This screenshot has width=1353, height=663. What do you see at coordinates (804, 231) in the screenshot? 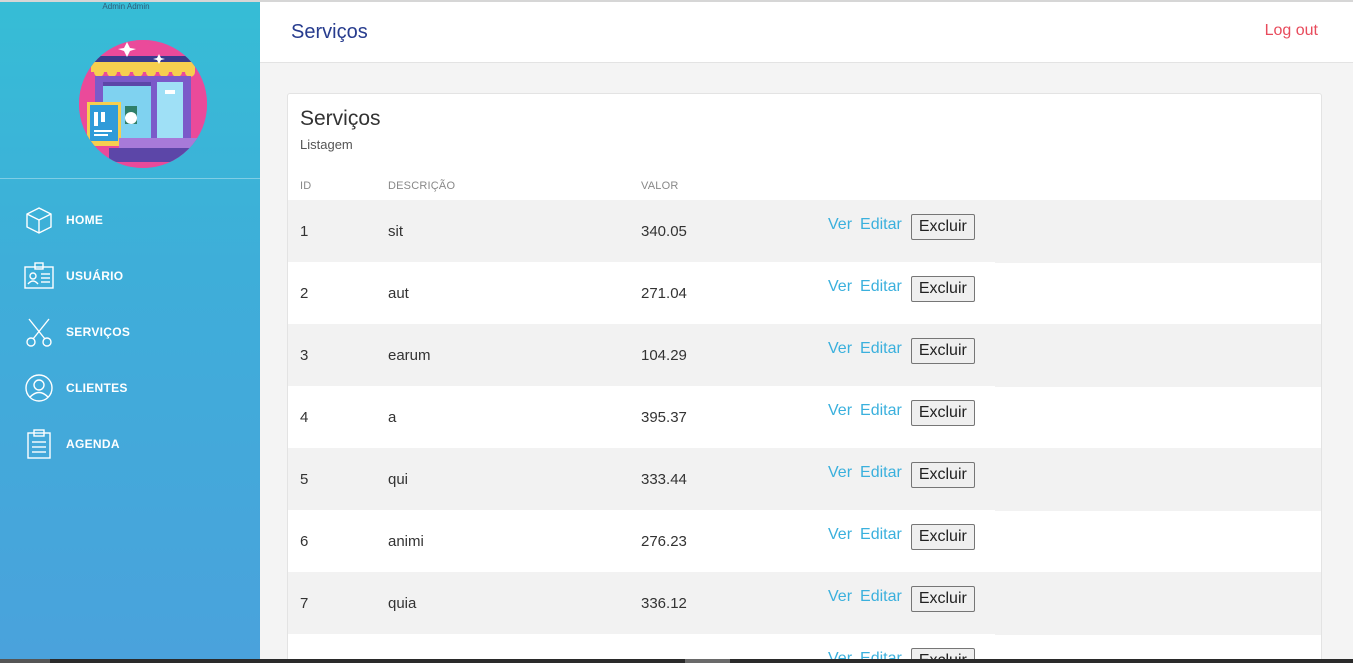
I see `table-row: 1 sit 340.05 Ver Editar Excluir` at bounding box center [804, 231].